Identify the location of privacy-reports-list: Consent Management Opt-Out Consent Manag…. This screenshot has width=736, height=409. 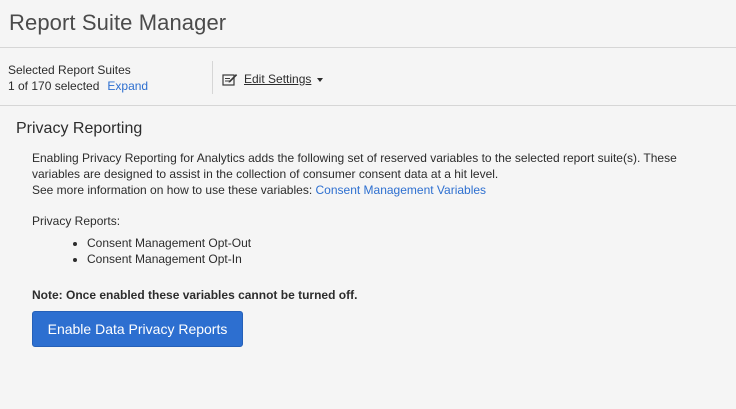
(161, 251).